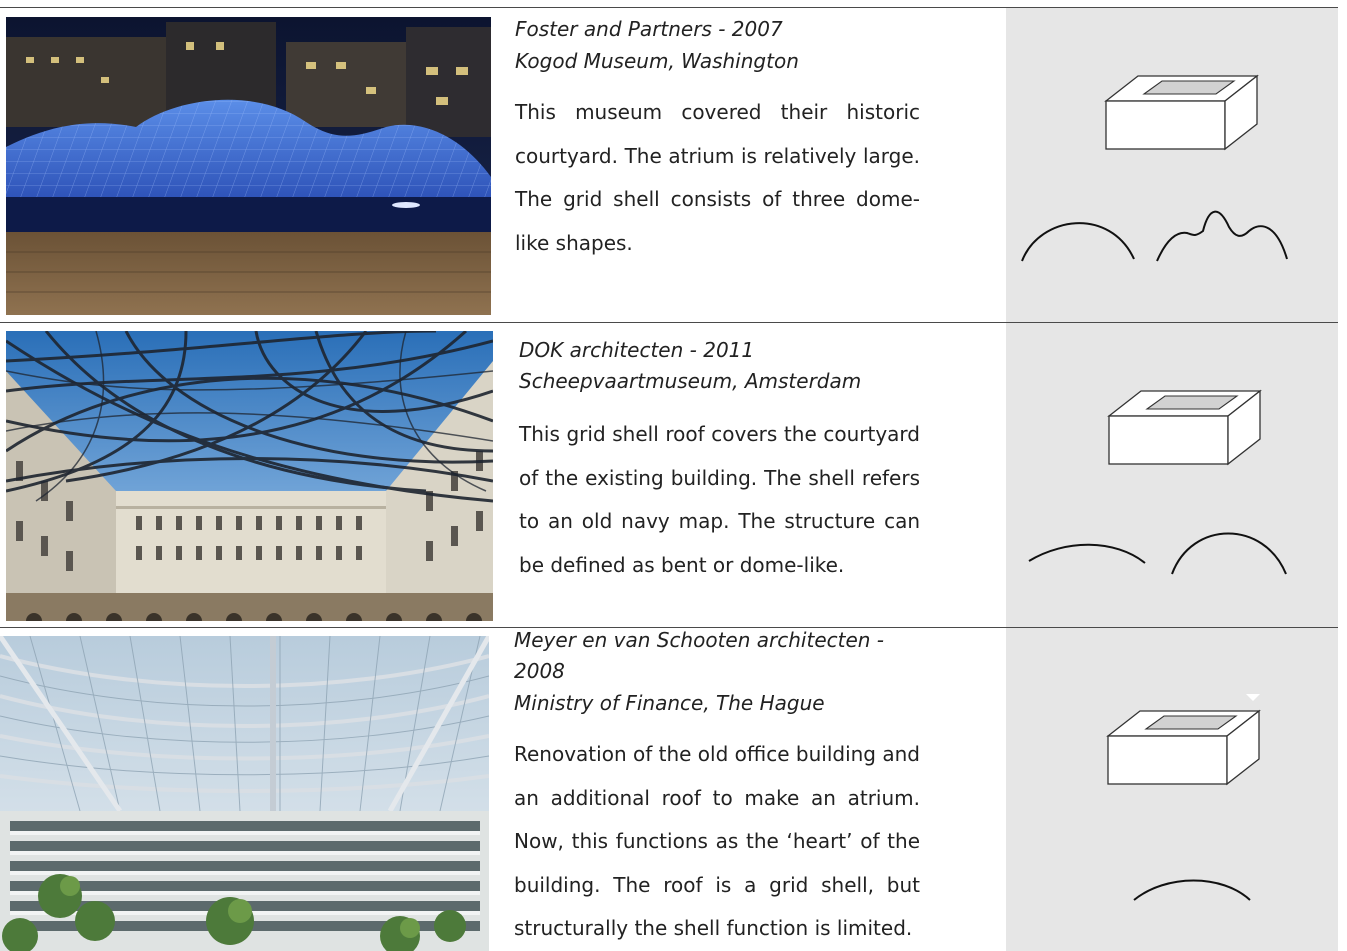  Describe the element at coordinates (249, 476) in the screenshot. I see `scheepvaartmuseum-photo` at that location.